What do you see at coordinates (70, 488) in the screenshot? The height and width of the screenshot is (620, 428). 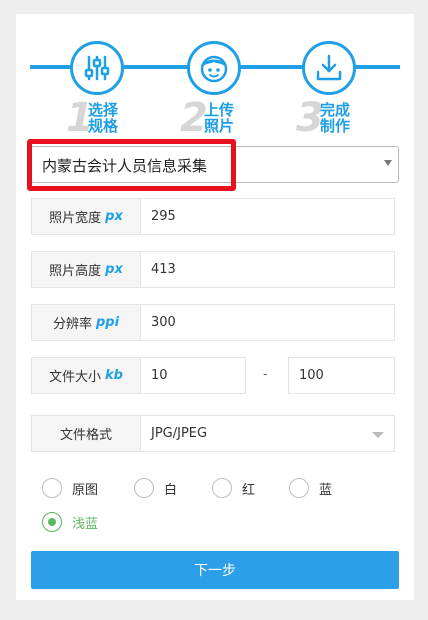 I see `bg-option-original: 原图` at bounding box center [70, 488].